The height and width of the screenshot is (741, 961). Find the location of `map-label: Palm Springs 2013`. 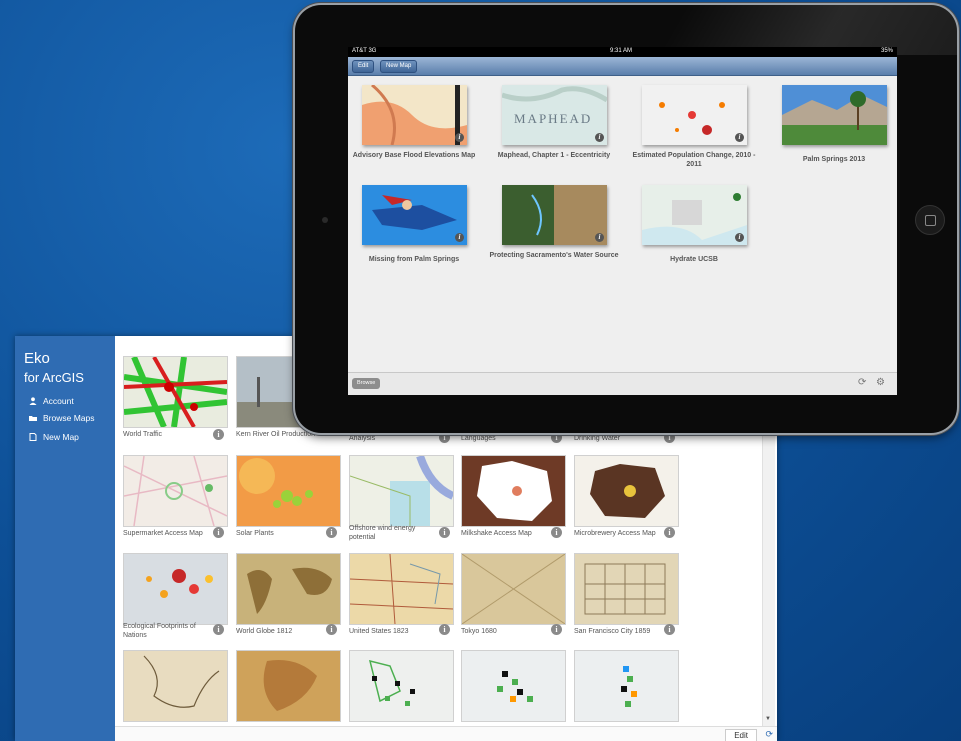

map-label: Palm Springs 2013 is located at coordinates (834, 159).